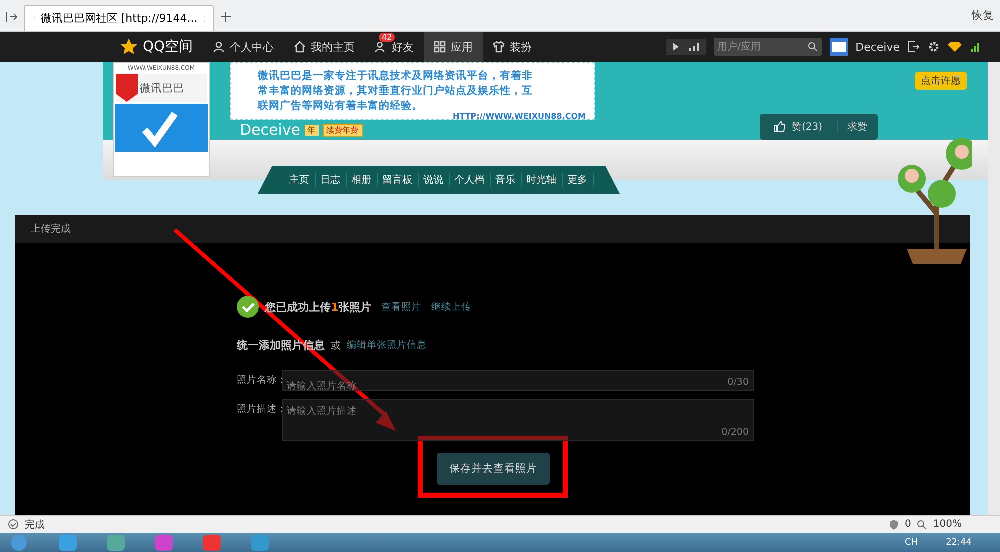  What do you see at coordinates (300, 180) in the screenshot?
I see `site-nav-link: 主页` at bounding box center [300, 180].